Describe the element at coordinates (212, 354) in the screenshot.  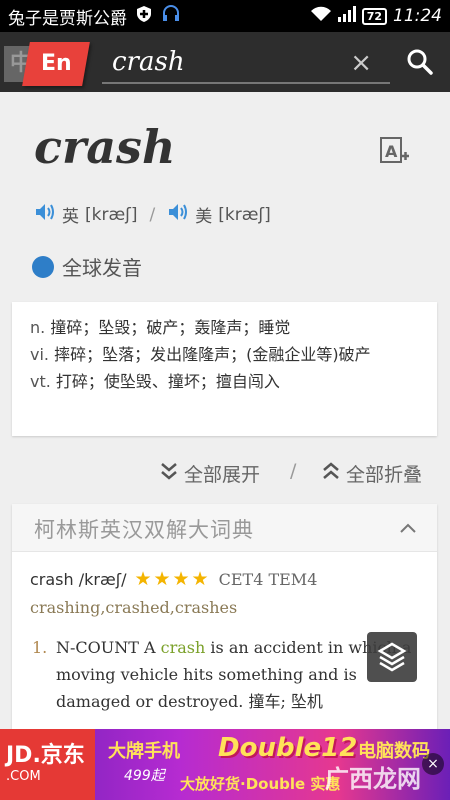
I see `definition-text: 摔碎；坠落；发出隆隆声；(金融企业等)破产` at that location.